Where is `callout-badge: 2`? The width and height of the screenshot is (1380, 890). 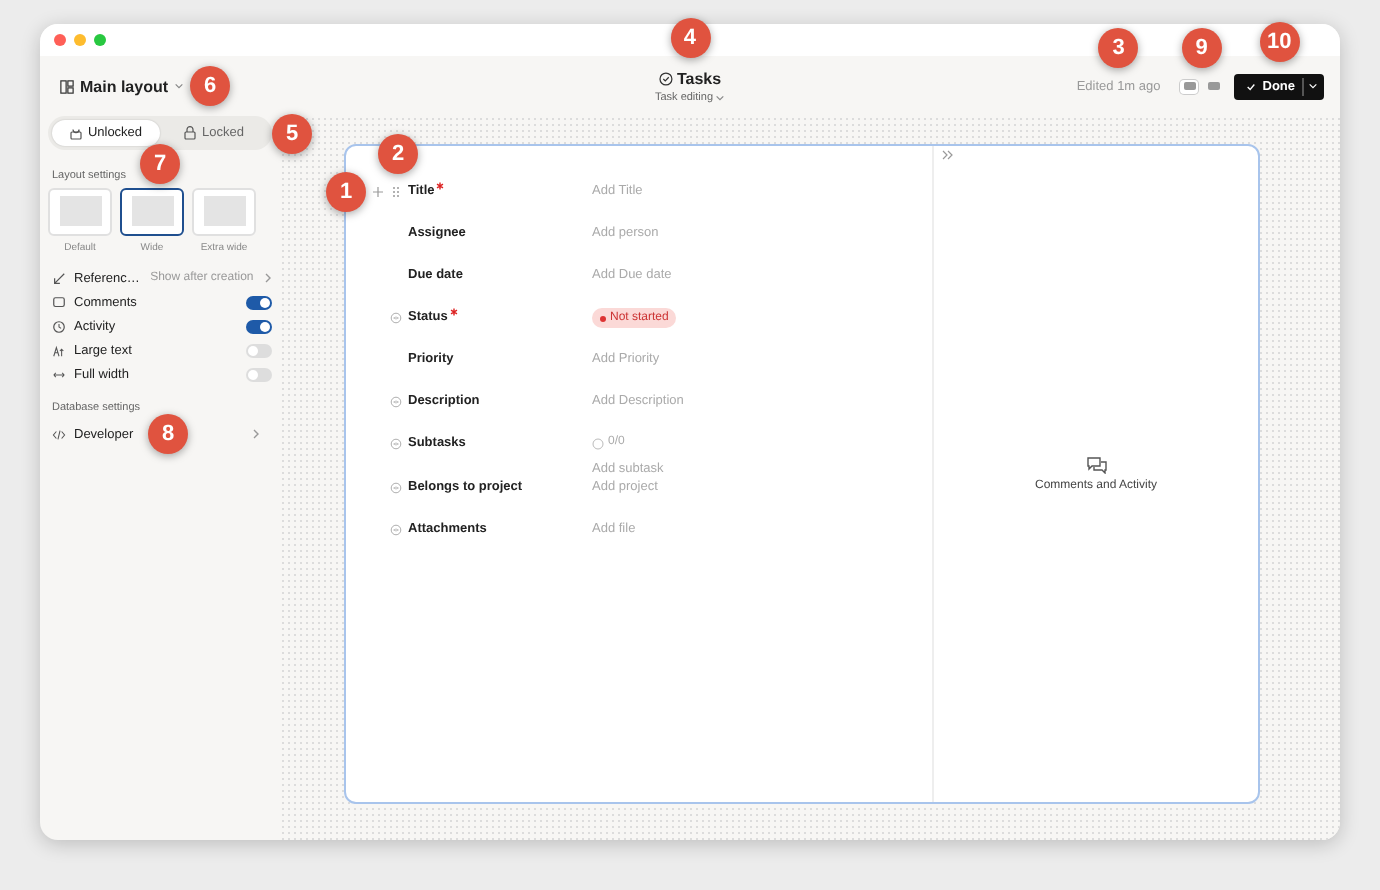
callout-badge: 2 is located at coordinates (398, 153).